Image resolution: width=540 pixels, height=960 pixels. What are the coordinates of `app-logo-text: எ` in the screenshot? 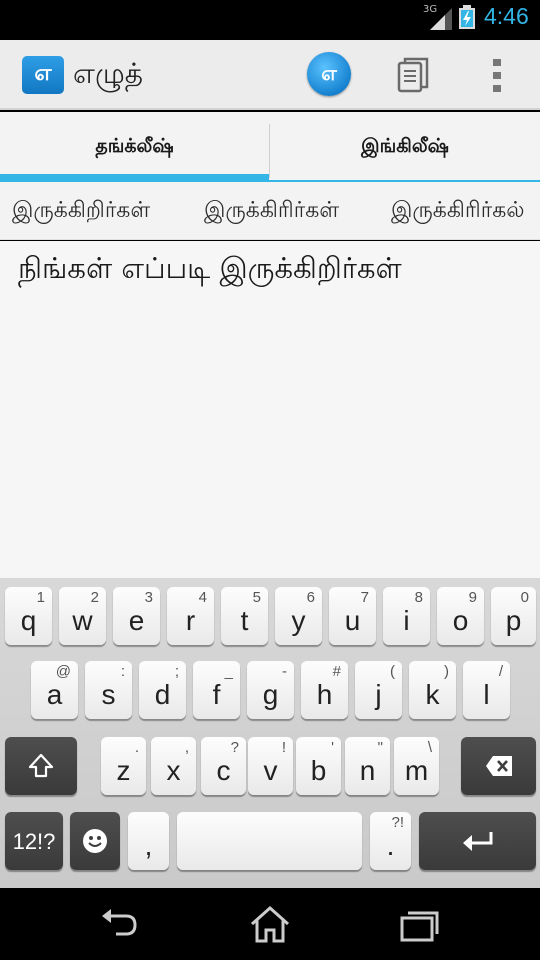 It's located at (43, 73).